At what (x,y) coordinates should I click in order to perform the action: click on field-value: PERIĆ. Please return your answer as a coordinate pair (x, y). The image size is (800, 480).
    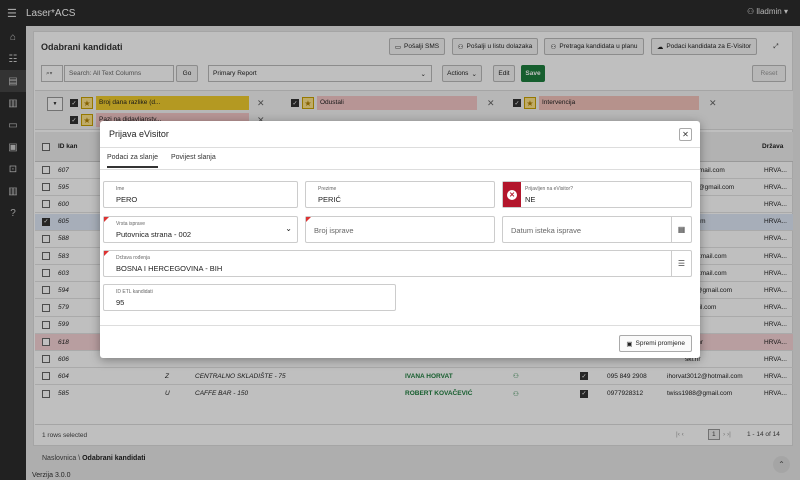
    Looking at the image, I should click on (329, 199).